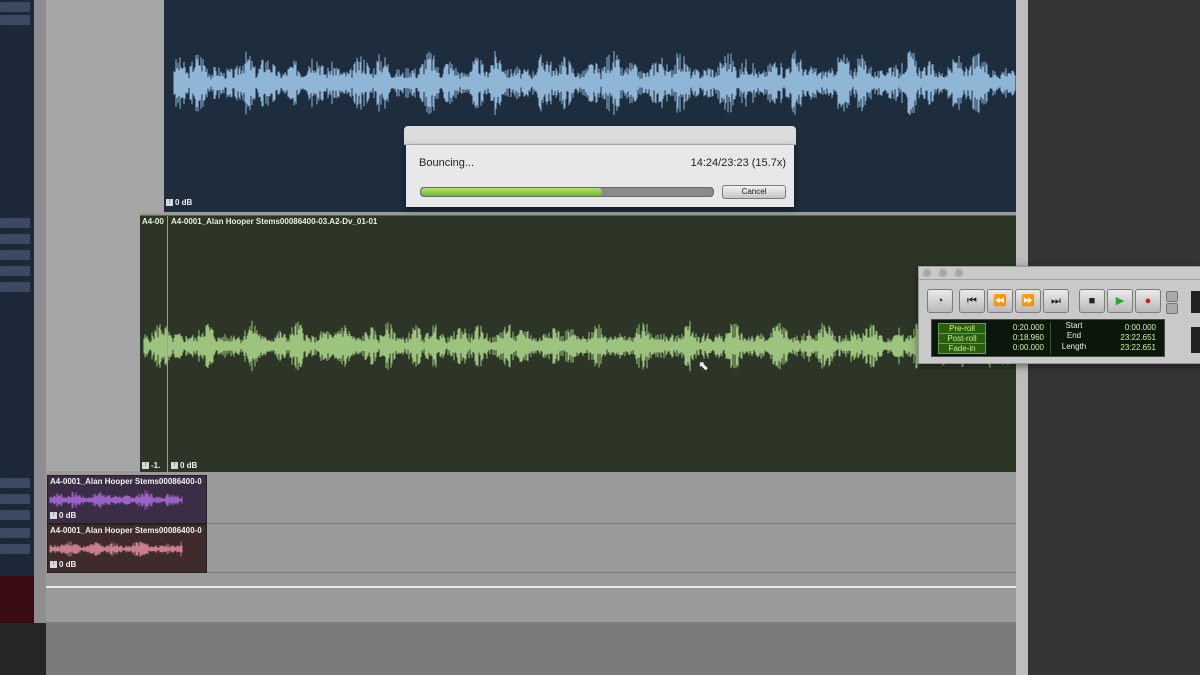 This screenshot has width=1200, height=675. I want to click on bounce-dialog: Bouncing... 14:24/23:23 (15.7x) Cancel, so click(600, 167).